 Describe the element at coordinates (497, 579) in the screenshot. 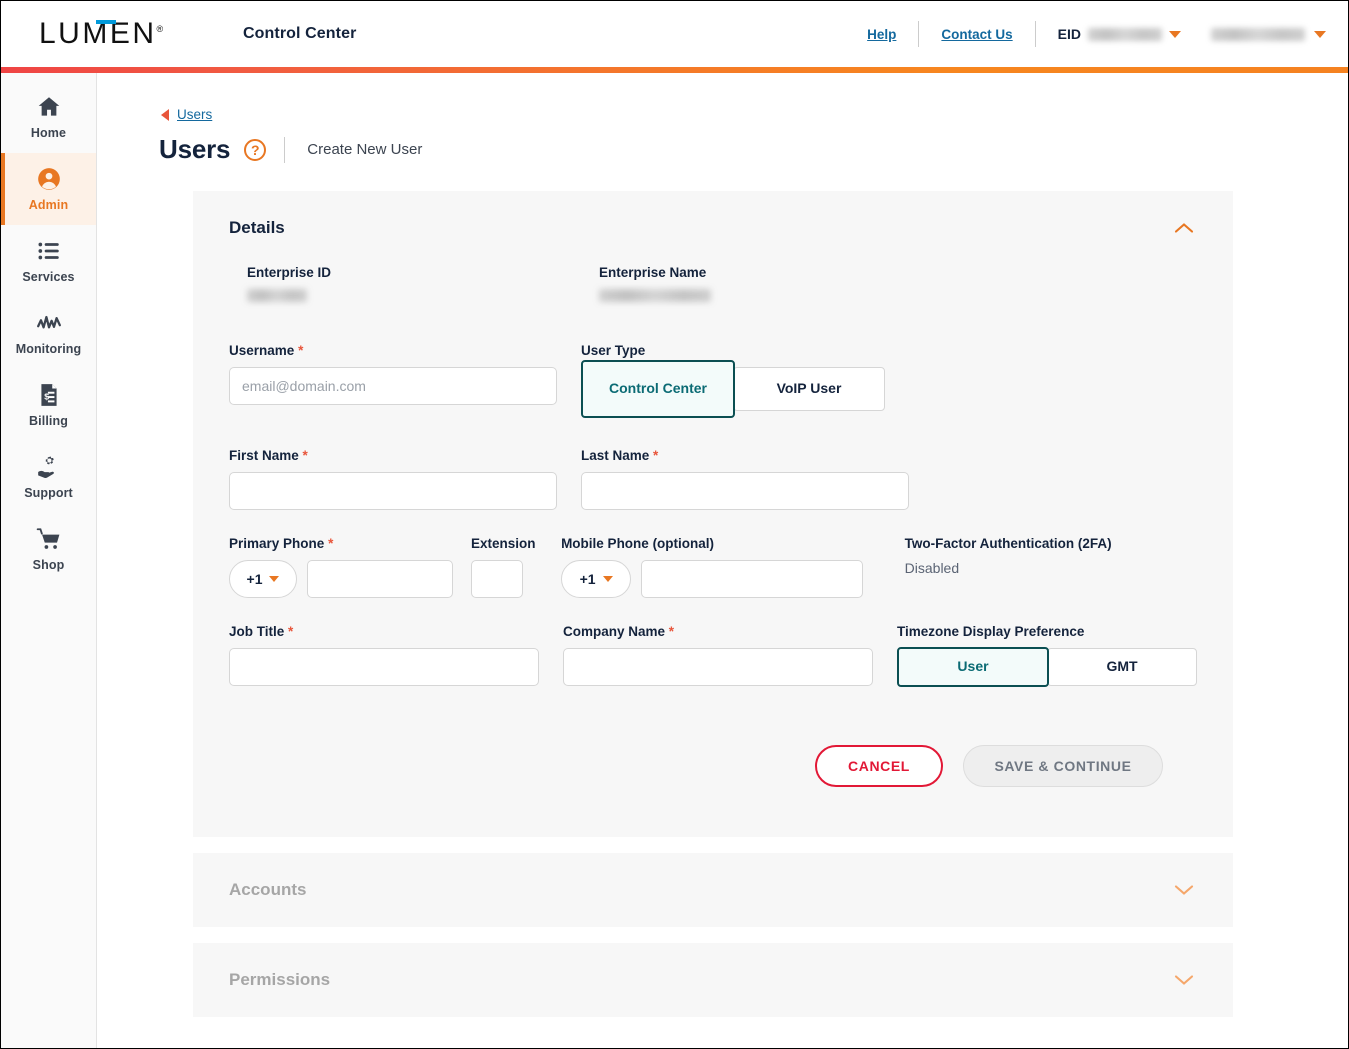

I see `extension-input` at that location.